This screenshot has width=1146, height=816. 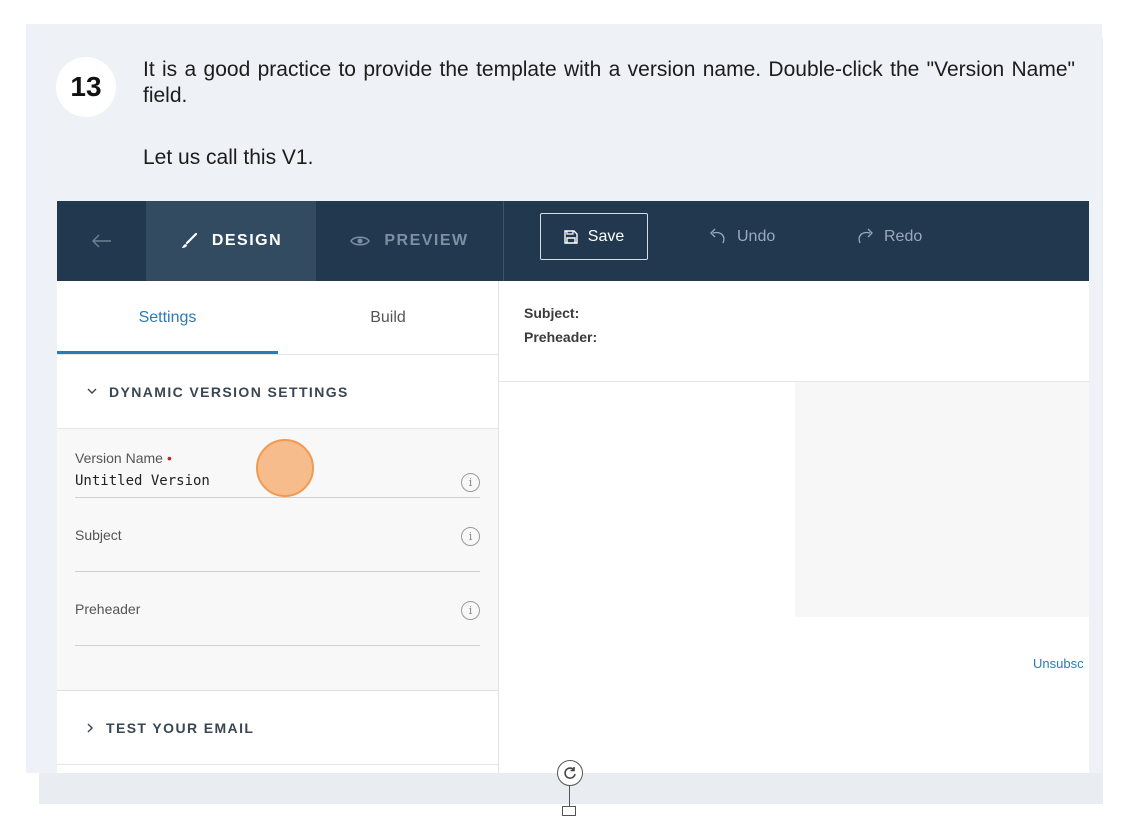 What do you see at coordinates (756, 236) in the screenshot?
I see `undo-button-label: Undo` at bounding box center [756, 236].